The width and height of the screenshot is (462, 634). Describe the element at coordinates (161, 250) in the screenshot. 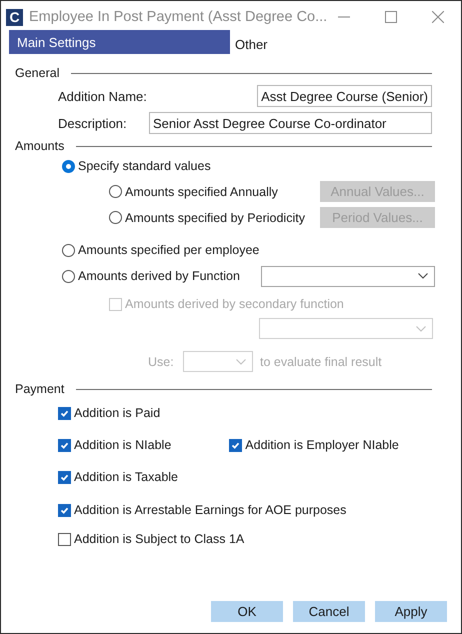

I see `radio-button: Amounts specified per employee` at that location.